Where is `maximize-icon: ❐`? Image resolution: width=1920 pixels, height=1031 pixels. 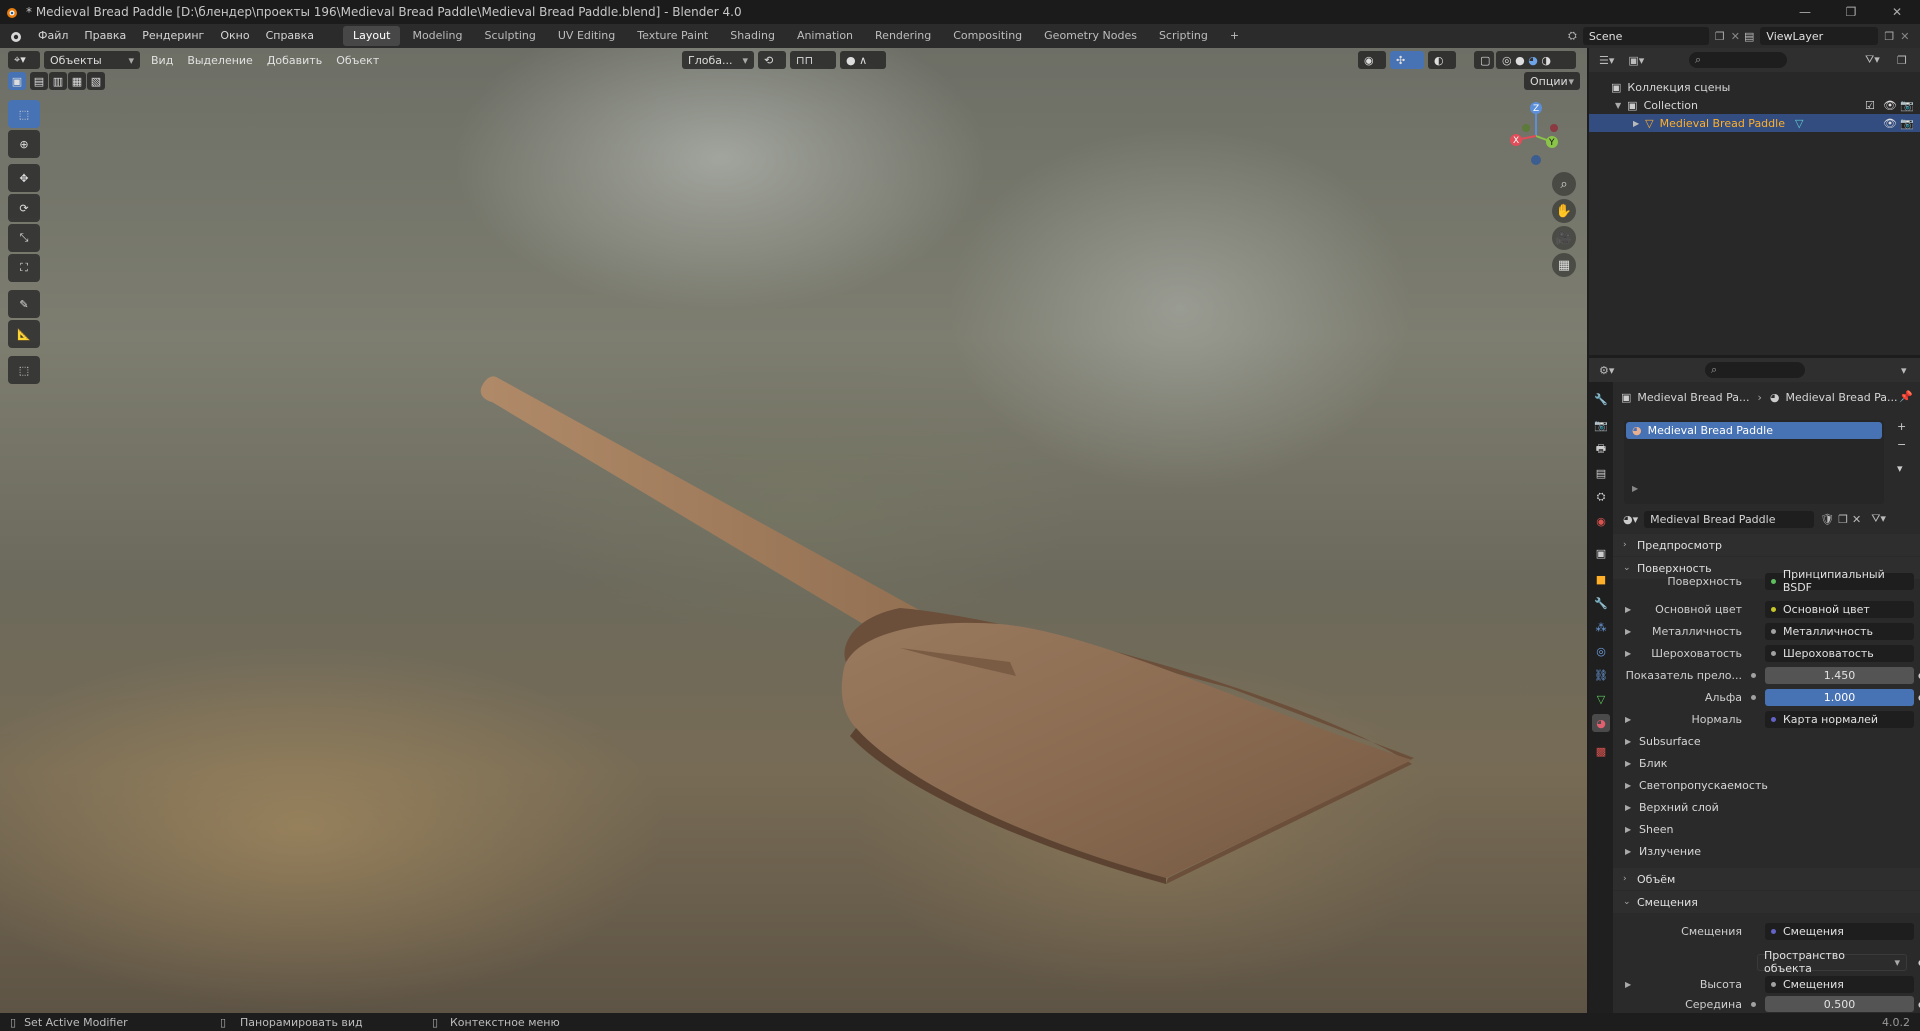 maximize-icon: ❐ is located at coordinates (1851, 12).